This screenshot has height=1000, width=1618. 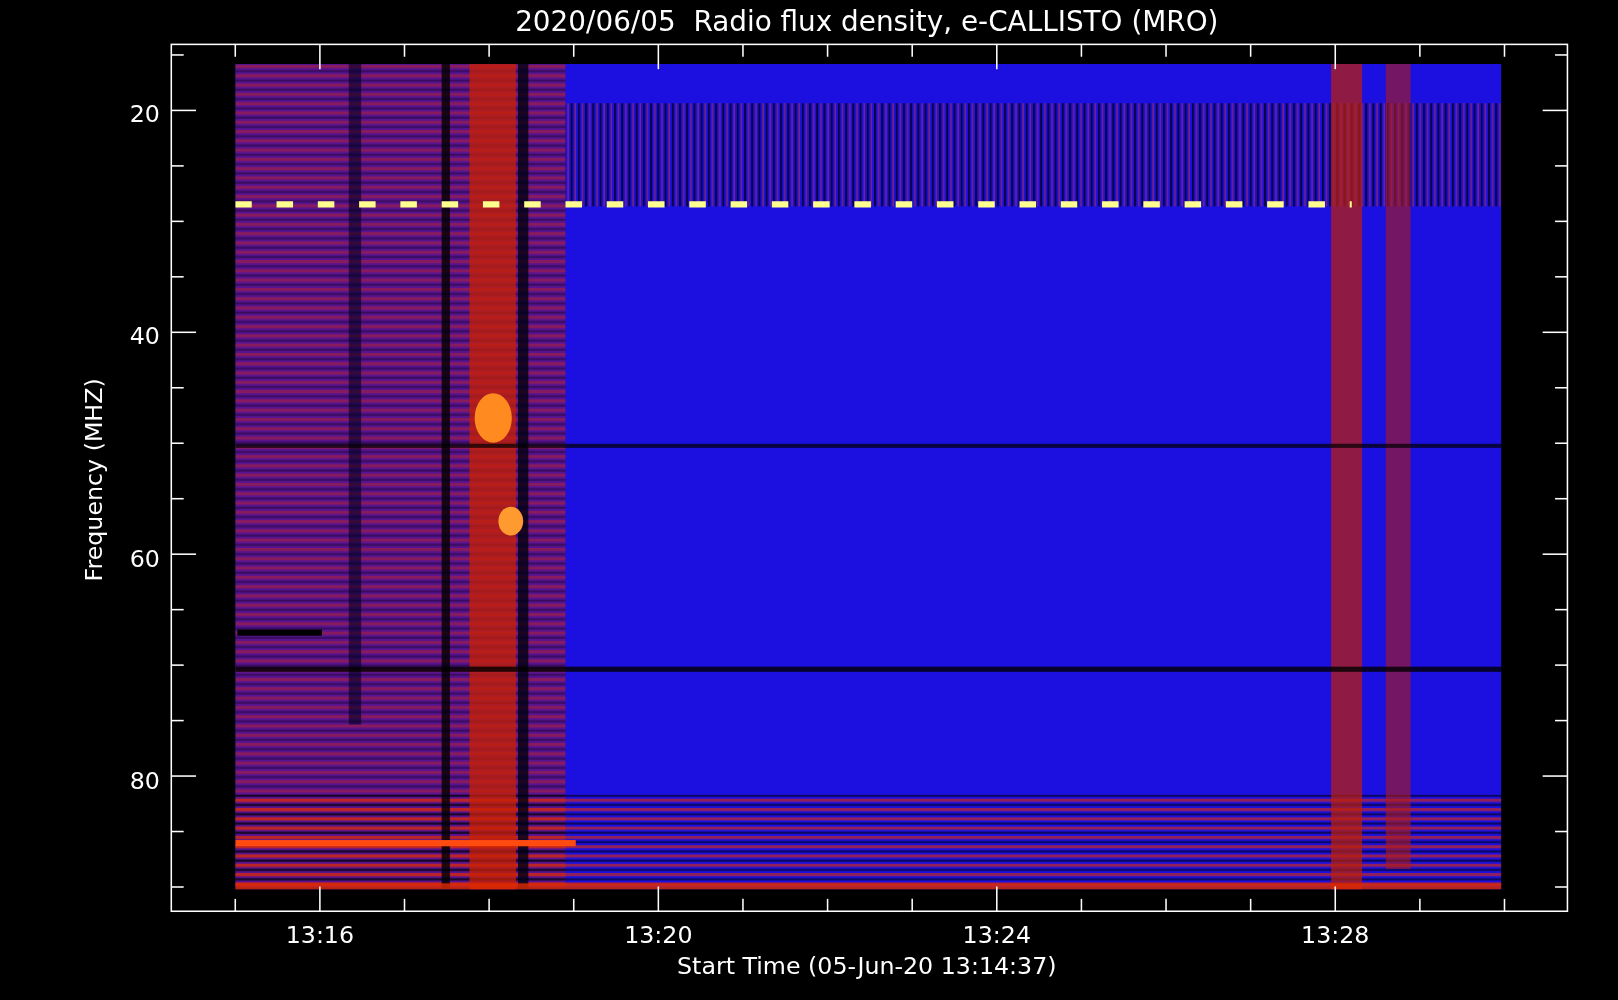 What do you see at coordinates (144, 336) in the screenshot?
I see `y-tick-label: 40` at bounding box center [144, 336].